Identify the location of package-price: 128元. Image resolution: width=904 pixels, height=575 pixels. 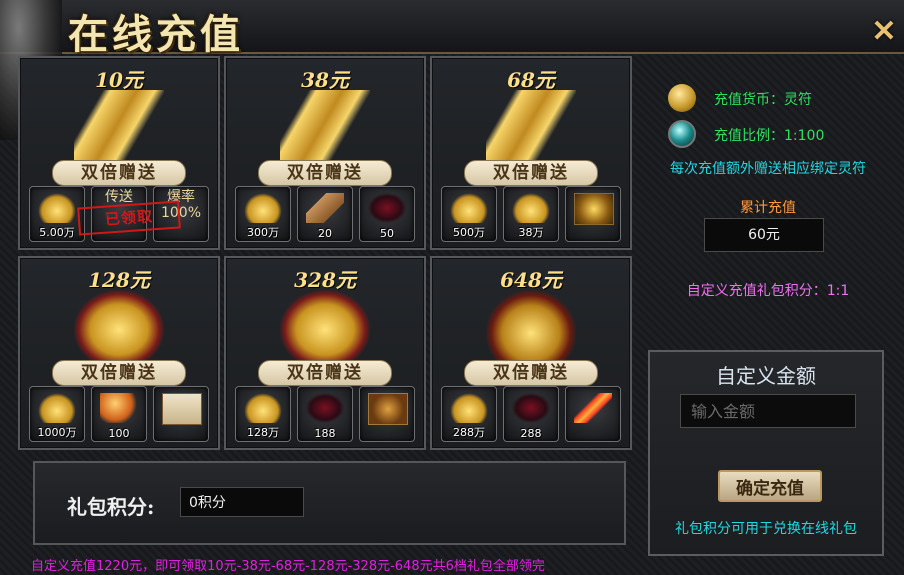
(119, 280).